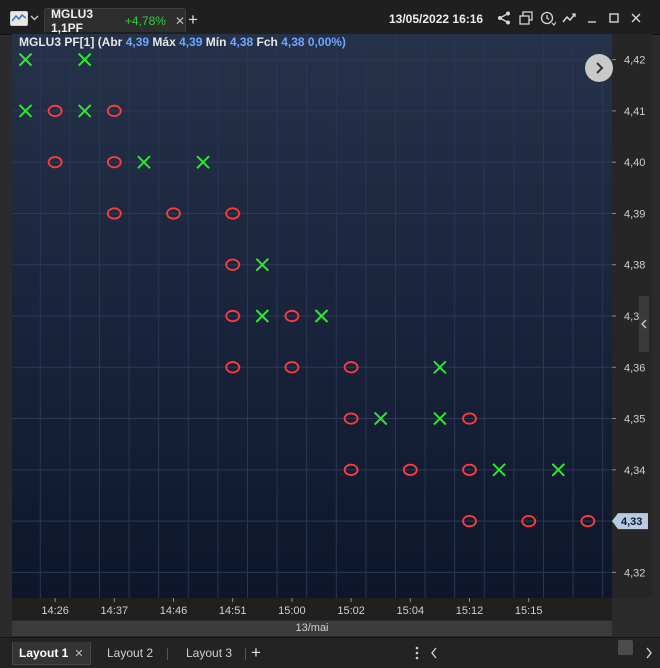  I want to click on chevron-left-icon, so click(644, 324).